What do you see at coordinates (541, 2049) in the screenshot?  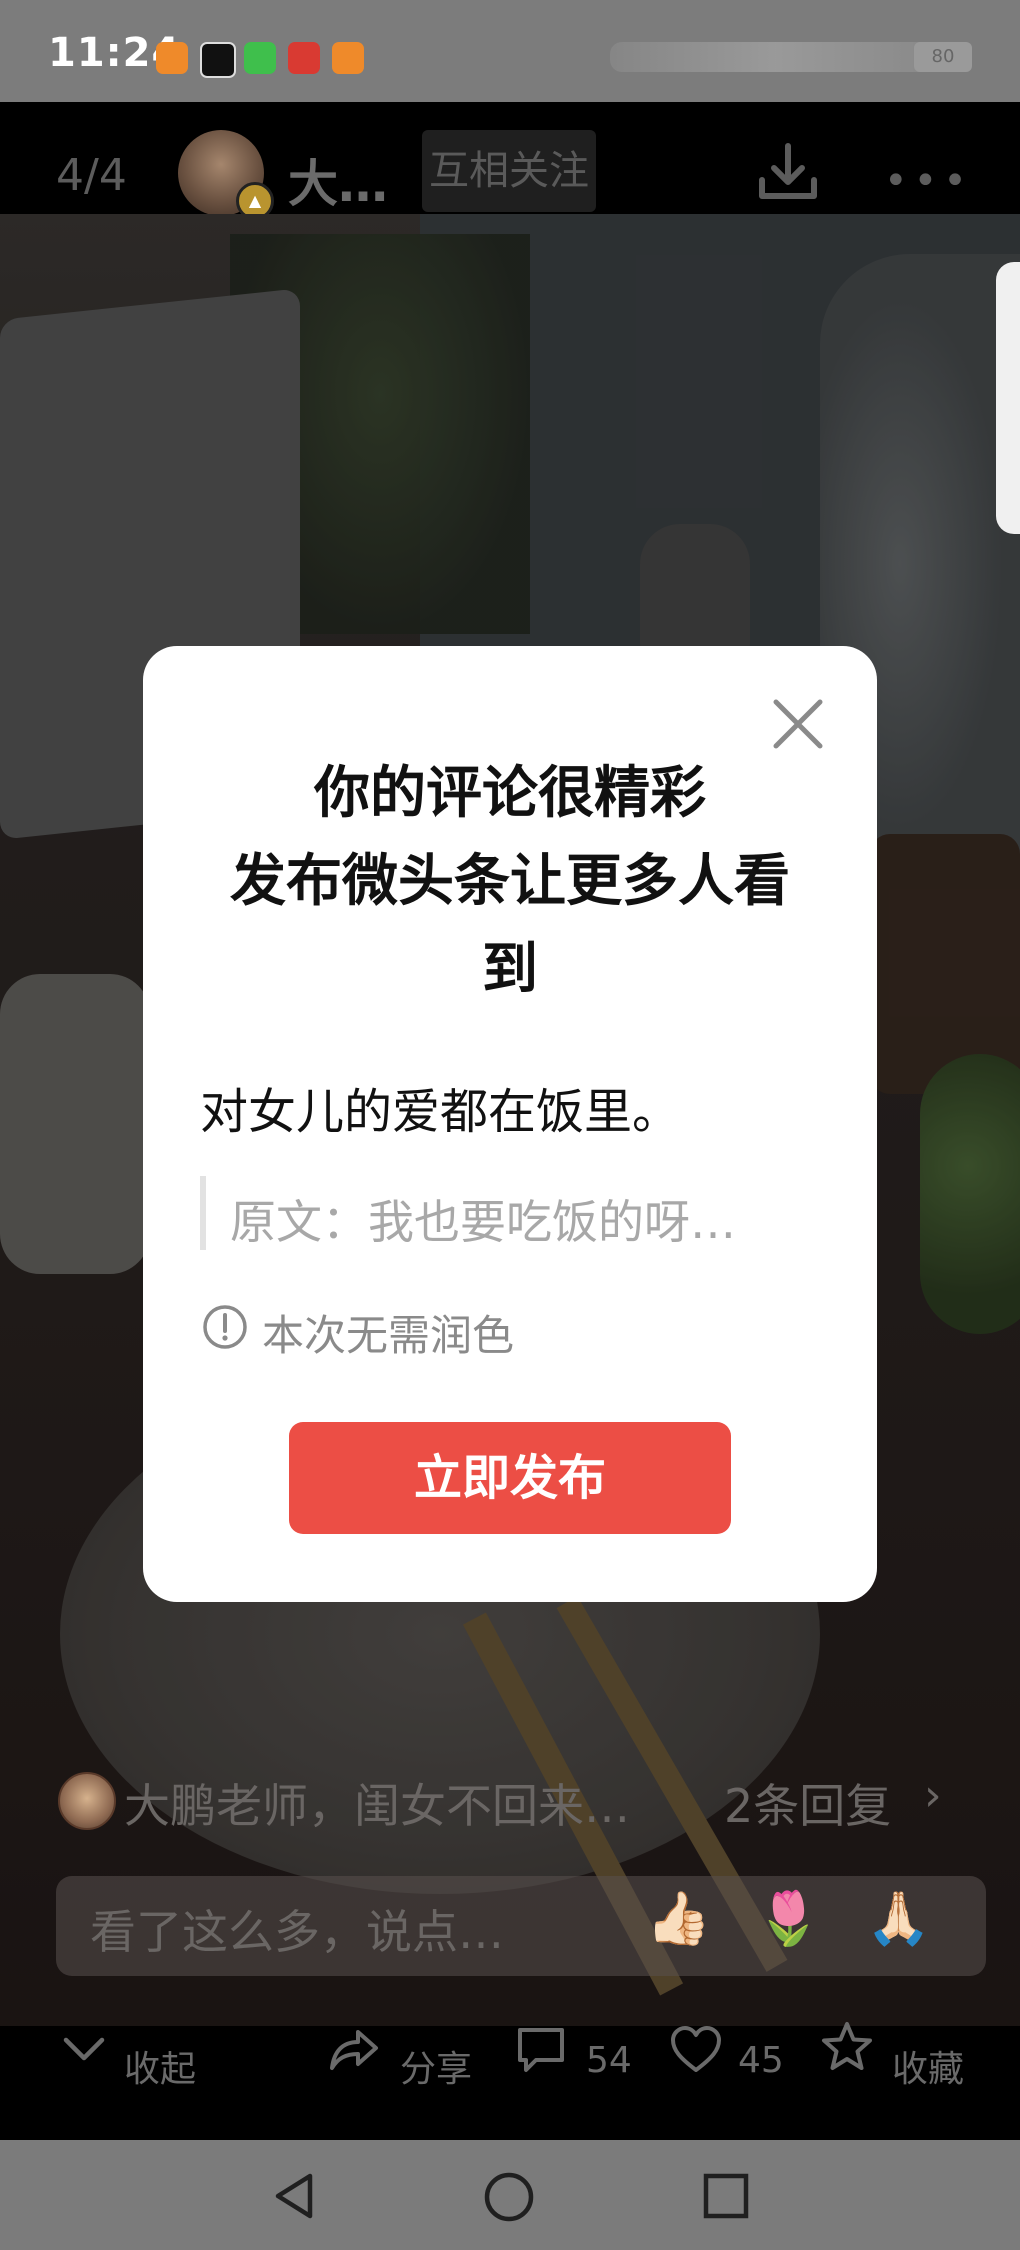 I see `comment-icon` at bounding box center [541, 2049].